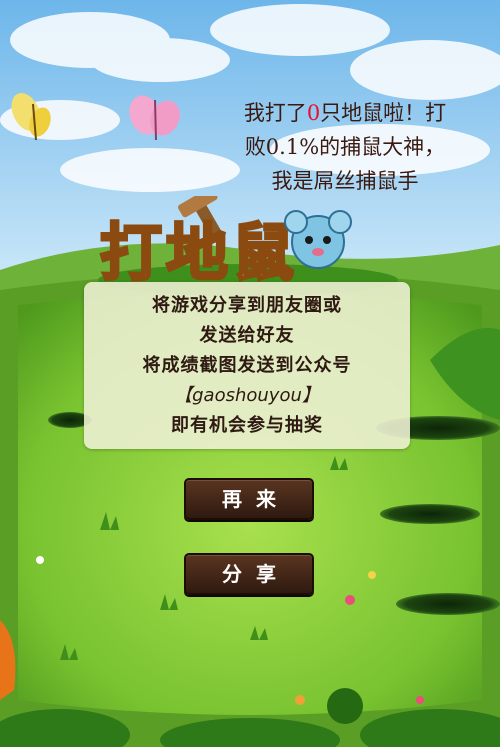 The image size is (500, 747). I want to click on result-line-2: 败0.1%的捕鼠大神，, so click(345, 147).